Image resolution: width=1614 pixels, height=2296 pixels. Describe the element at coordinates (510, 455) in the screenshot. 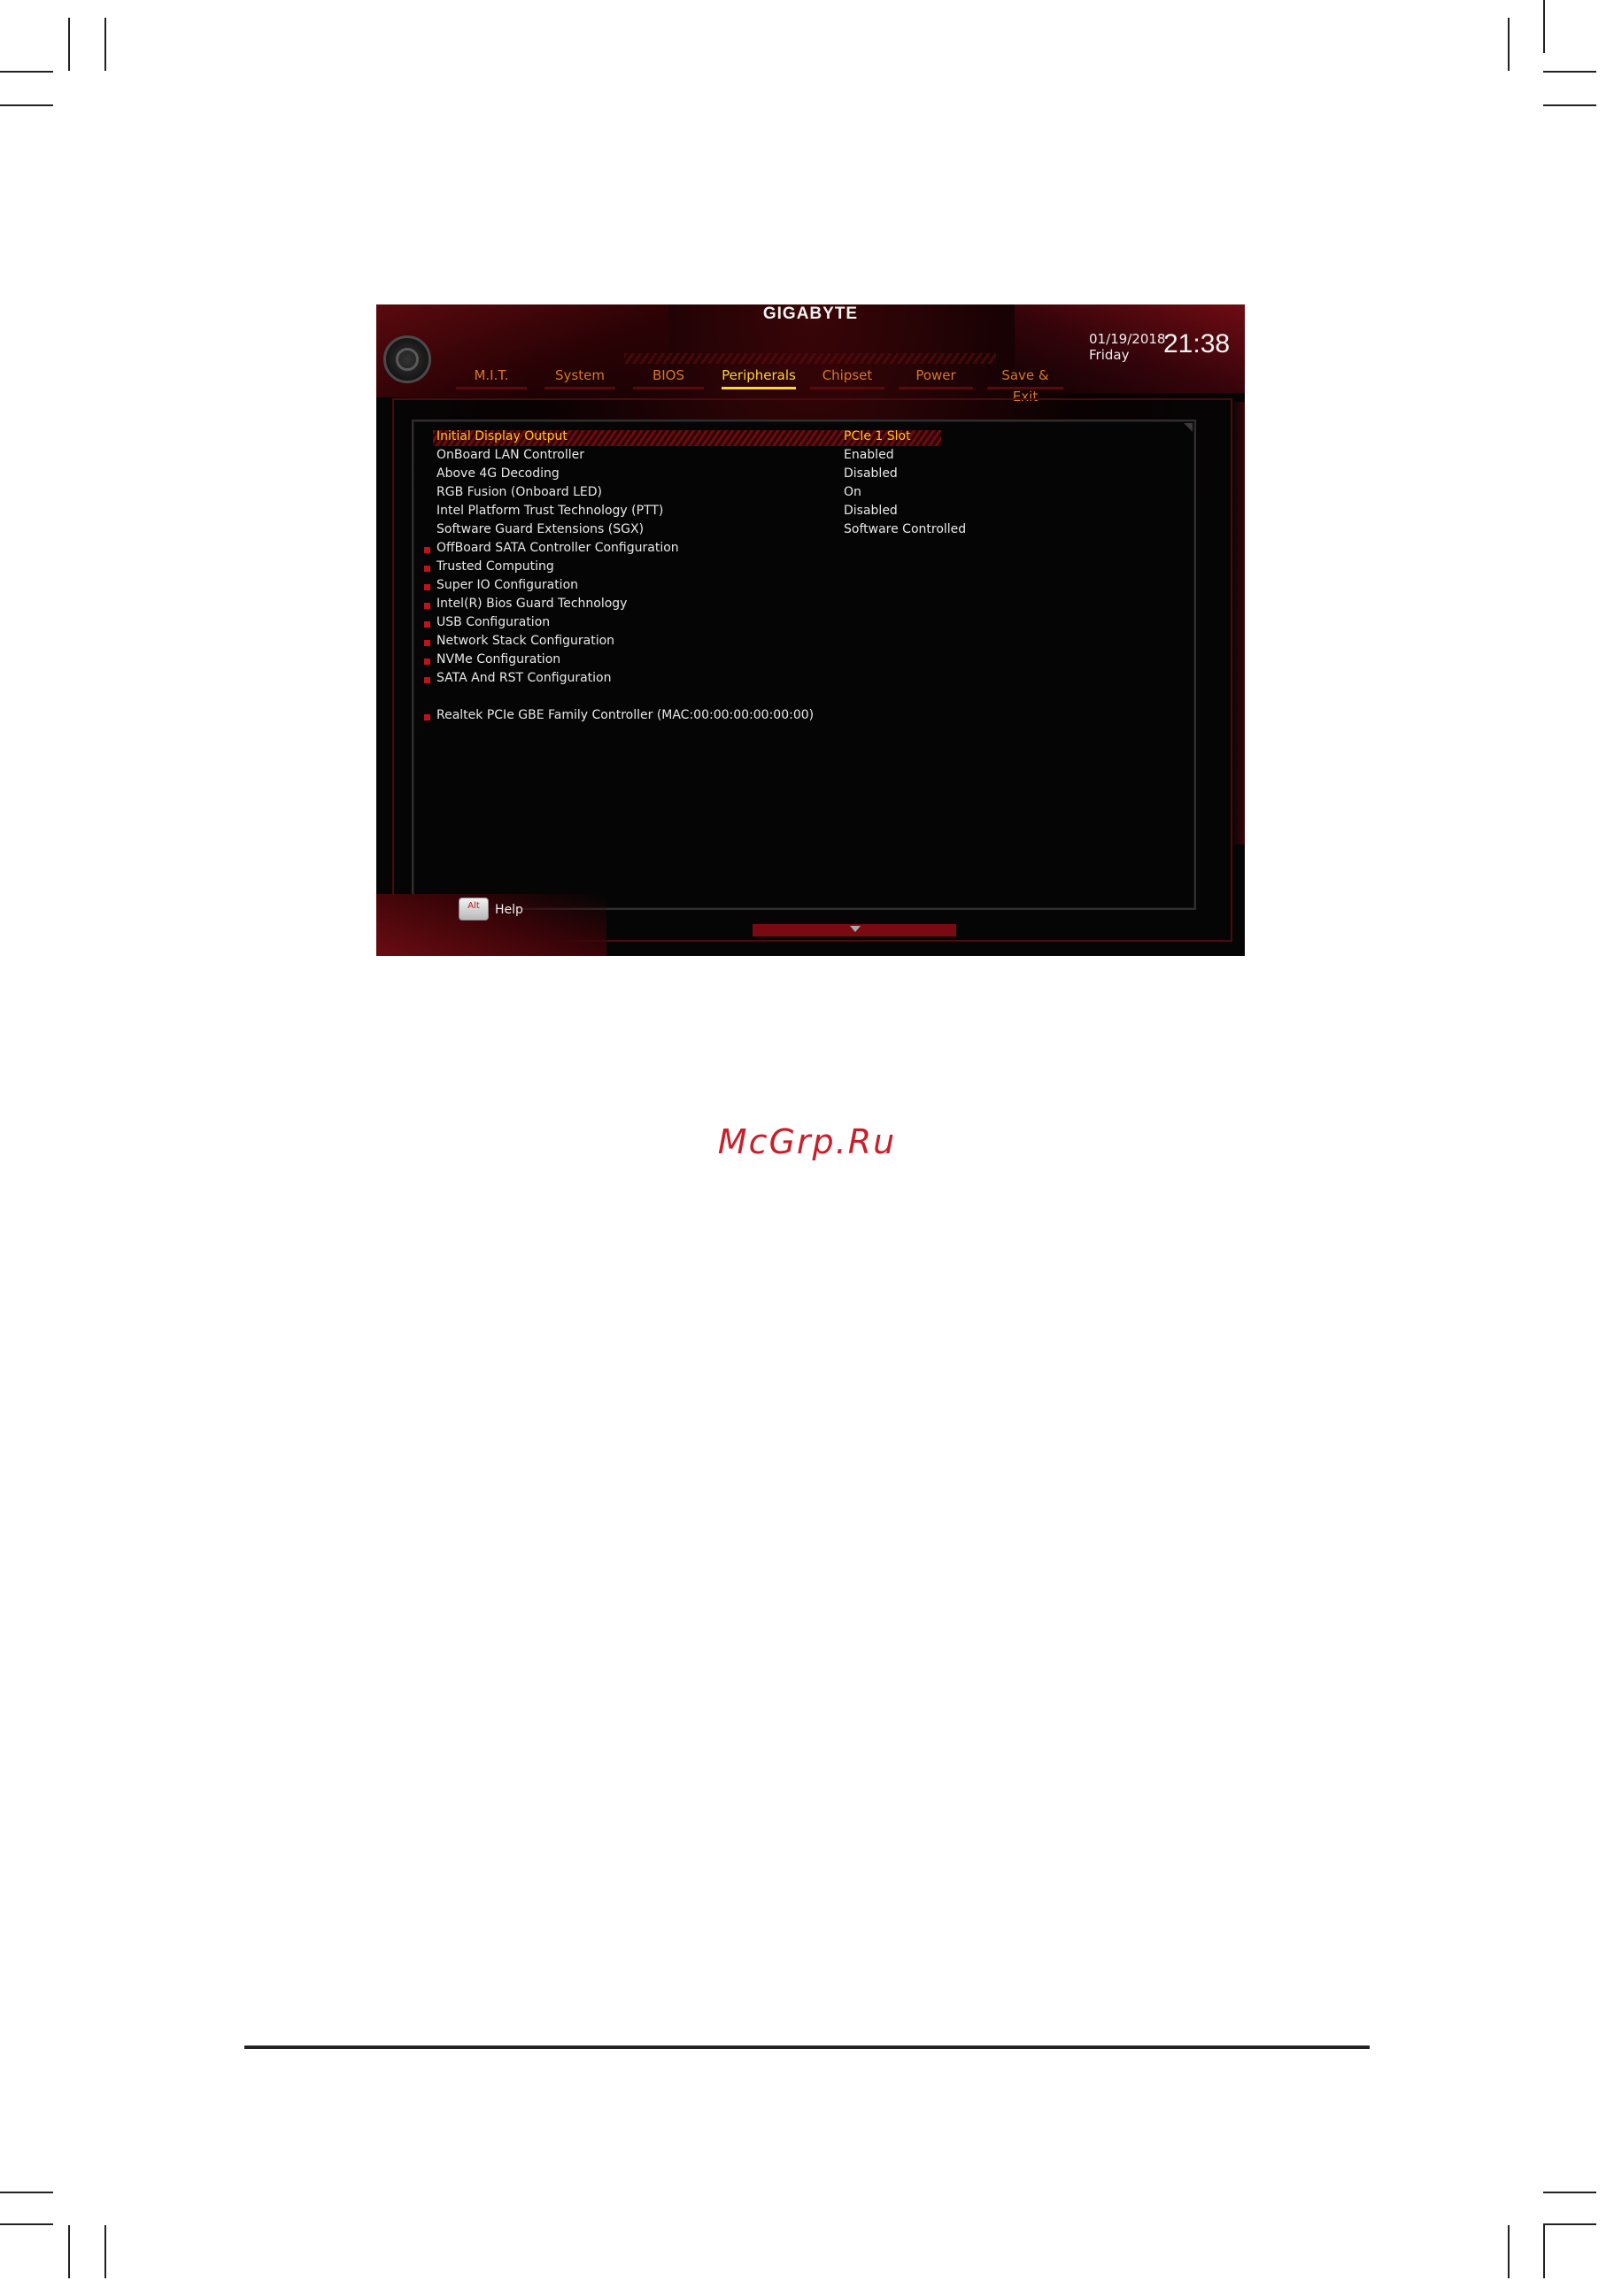

I see `setting-label: OnBoard LAN Controller` at that location.